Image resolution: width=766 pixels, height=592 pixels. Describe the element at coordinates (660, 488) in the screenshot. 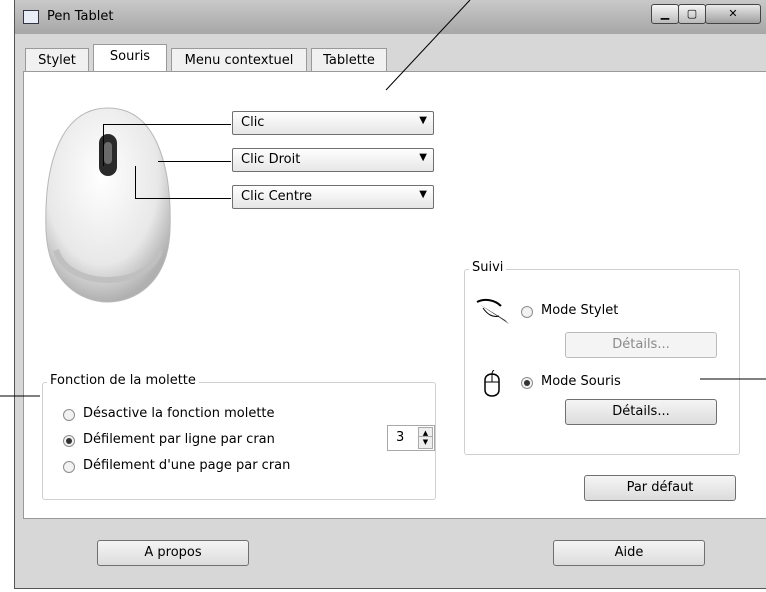

I see `default-button: Par défaut` at that location.